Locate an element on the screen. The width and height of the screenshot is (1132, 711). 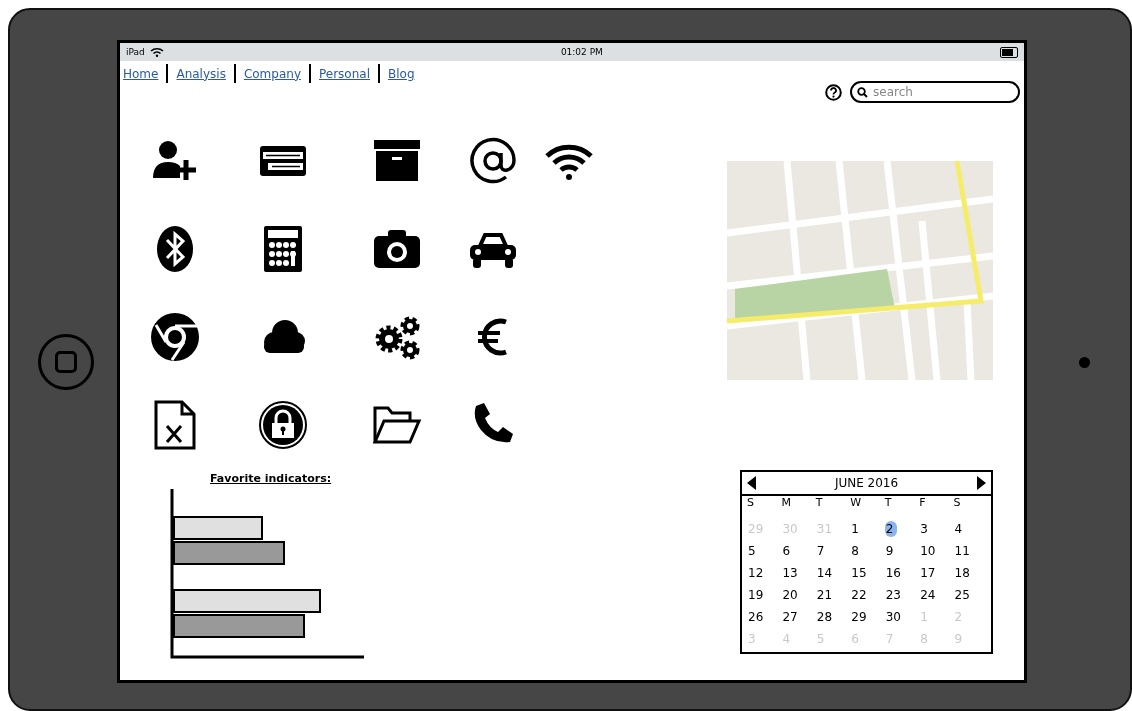
wifi-icon is located at coordinates (156, 52).